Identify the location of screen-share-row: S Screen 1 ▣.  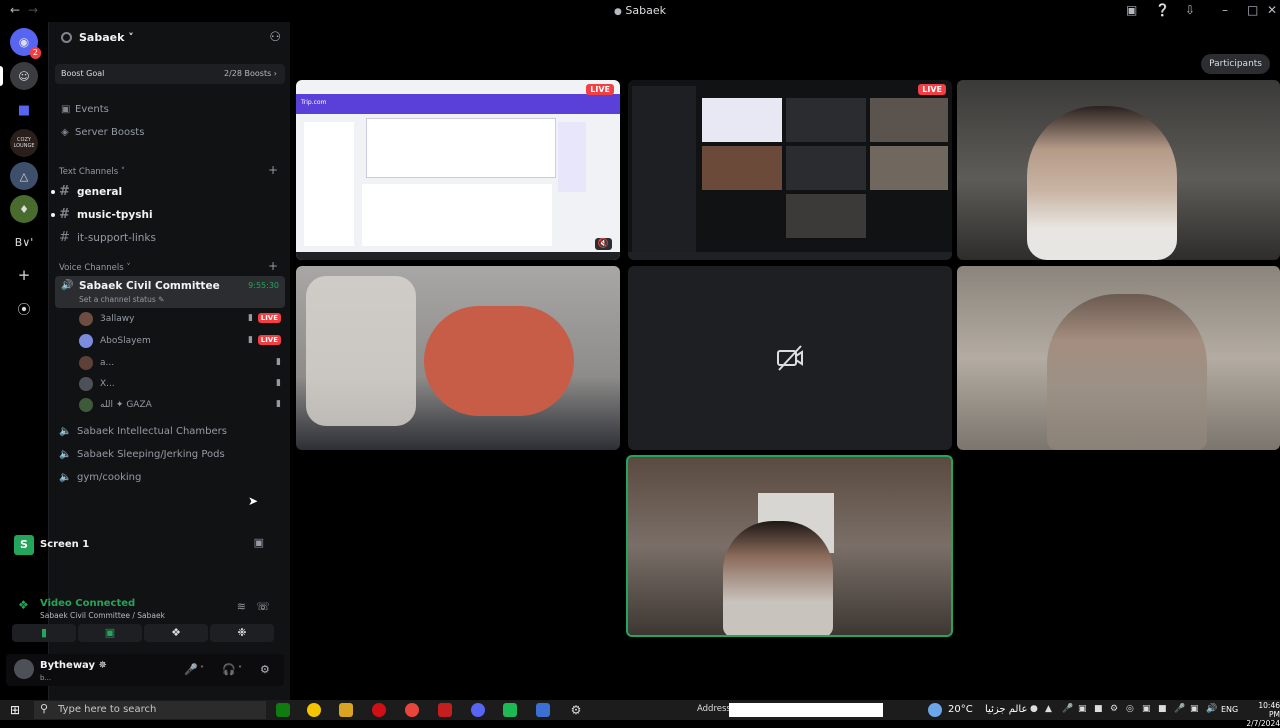
(145, 543).